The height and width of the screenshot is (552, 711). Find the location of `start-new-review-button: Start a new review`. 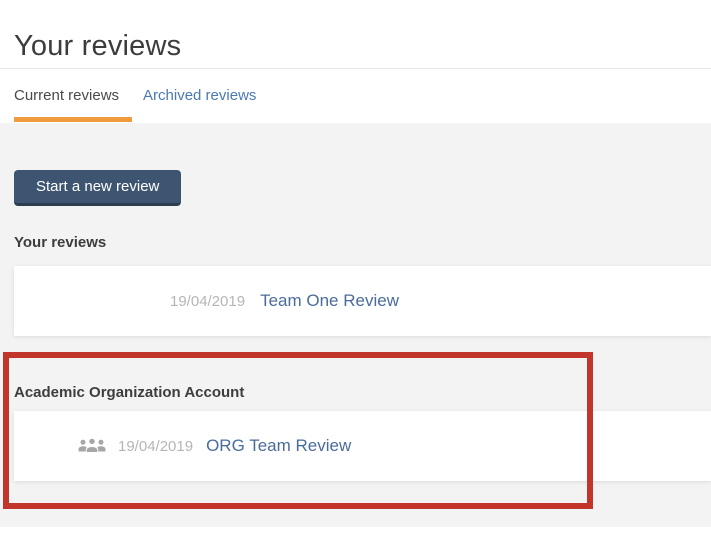

start-new-review-button: Start a new review is located at coordinates (98, 188).